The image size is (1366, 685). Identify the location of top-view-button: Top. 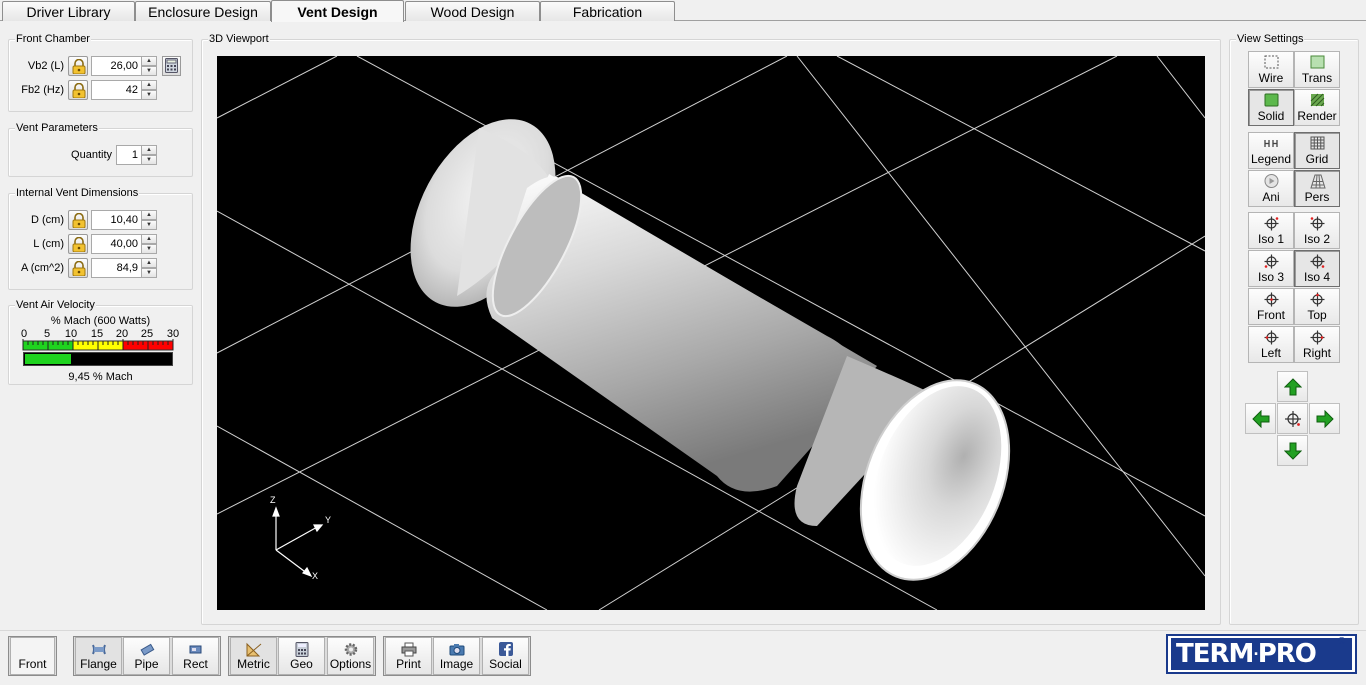
(1317, 306).